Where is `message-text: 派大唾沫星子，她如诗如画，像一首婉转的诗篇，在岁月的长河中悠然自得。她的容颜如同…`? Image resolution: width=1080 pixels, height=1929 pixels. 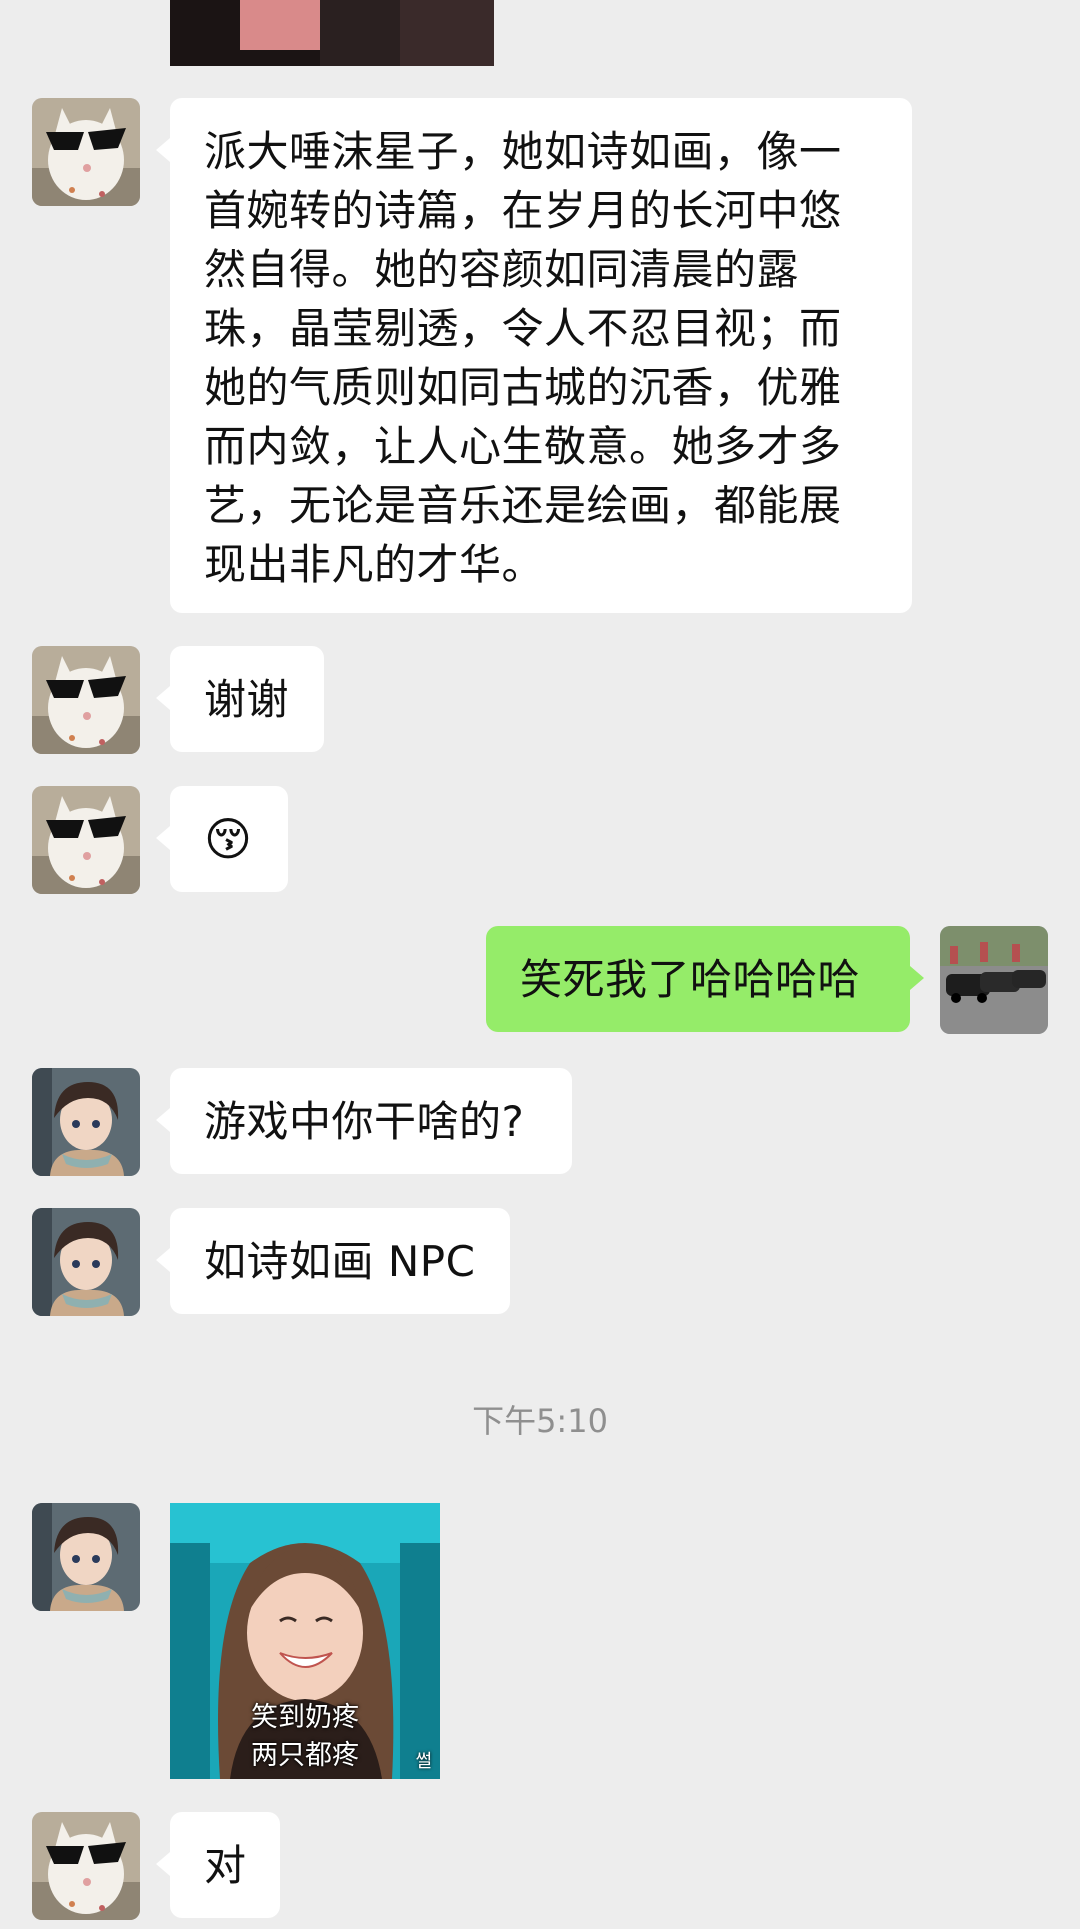 message-text: 派大唾沫星子，她如诗如画，像一首婉转的诗篇，在岁月的长河中悠然自得。她的容颜如同… is located at coordinates (523, 358).